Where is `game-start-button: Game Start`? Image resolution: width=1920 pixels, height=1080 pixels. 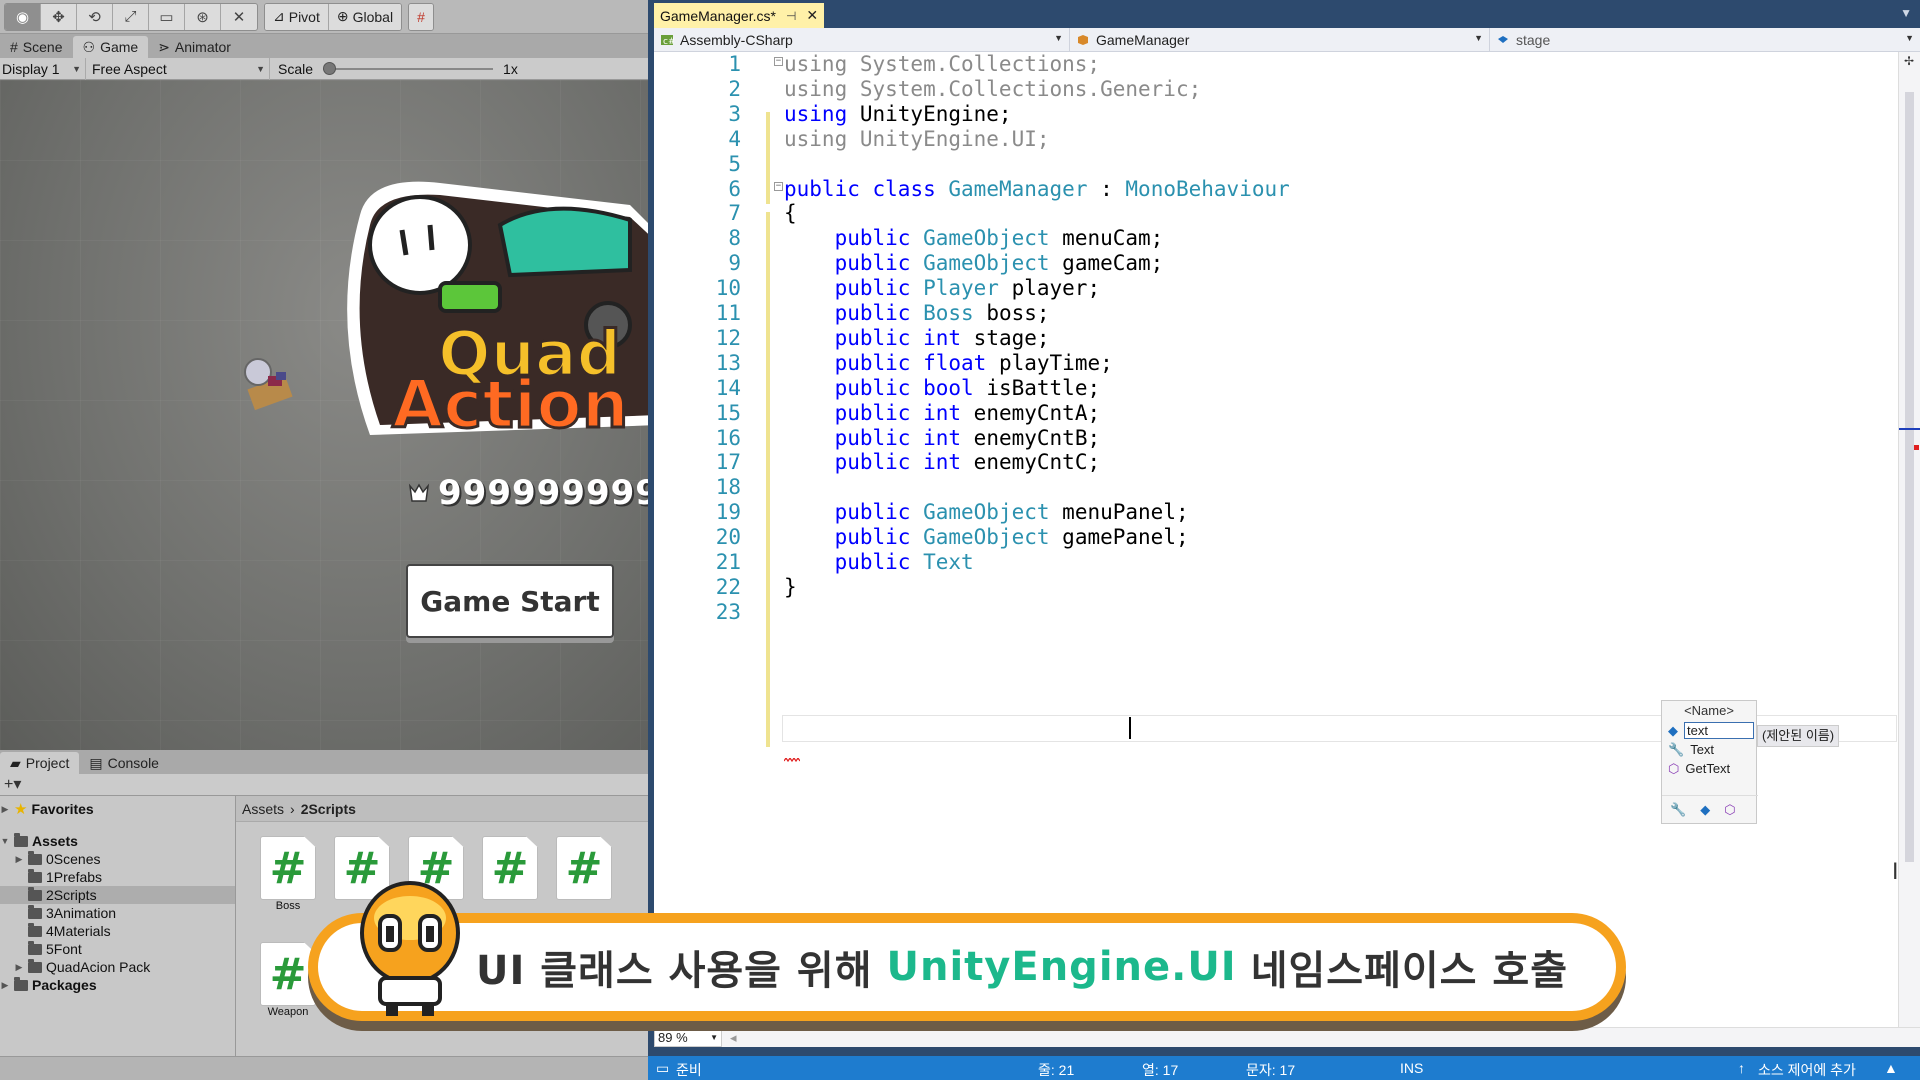 game-start-button: Game Start is located at coordinates (510, 601).